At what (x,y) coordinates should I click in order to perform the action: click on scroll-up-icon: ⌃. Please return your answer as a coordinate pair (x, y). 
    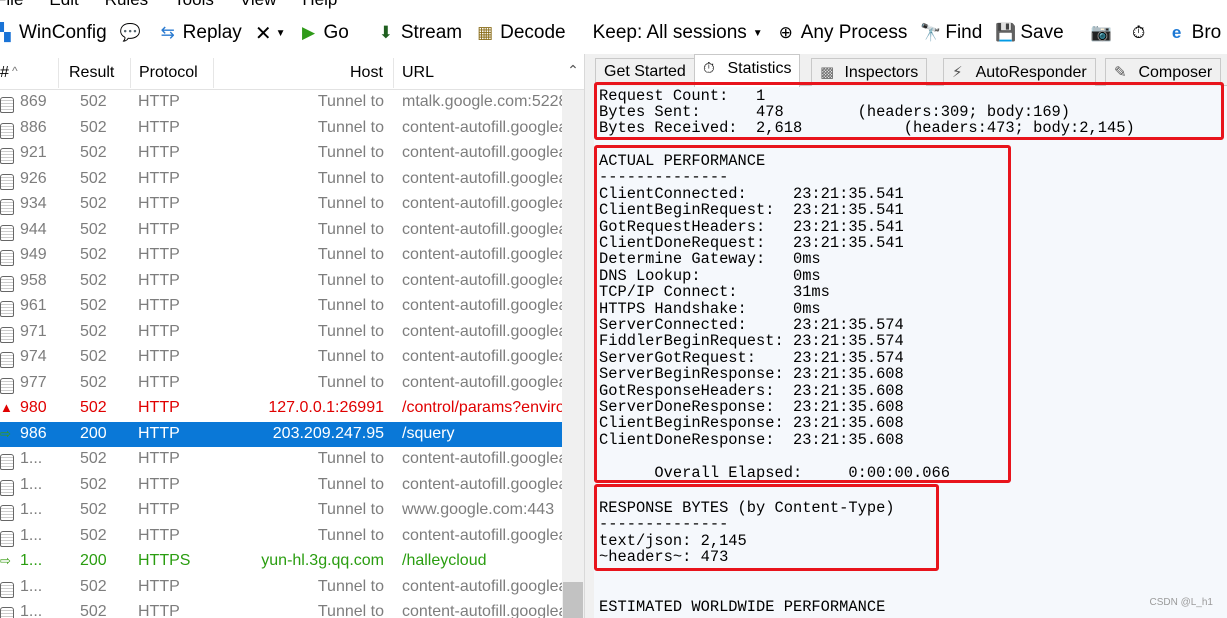
    Looking at the image, I should click on (573, 70).